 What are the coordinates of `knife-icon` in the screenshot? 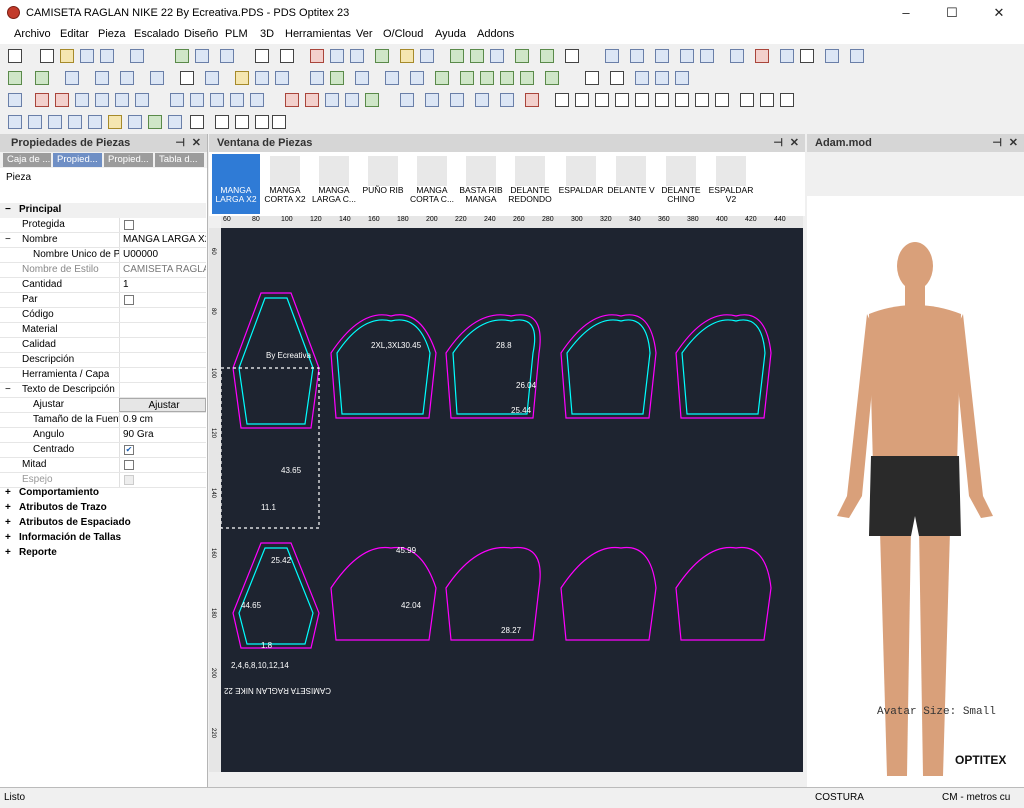 It's located at (612, 56).